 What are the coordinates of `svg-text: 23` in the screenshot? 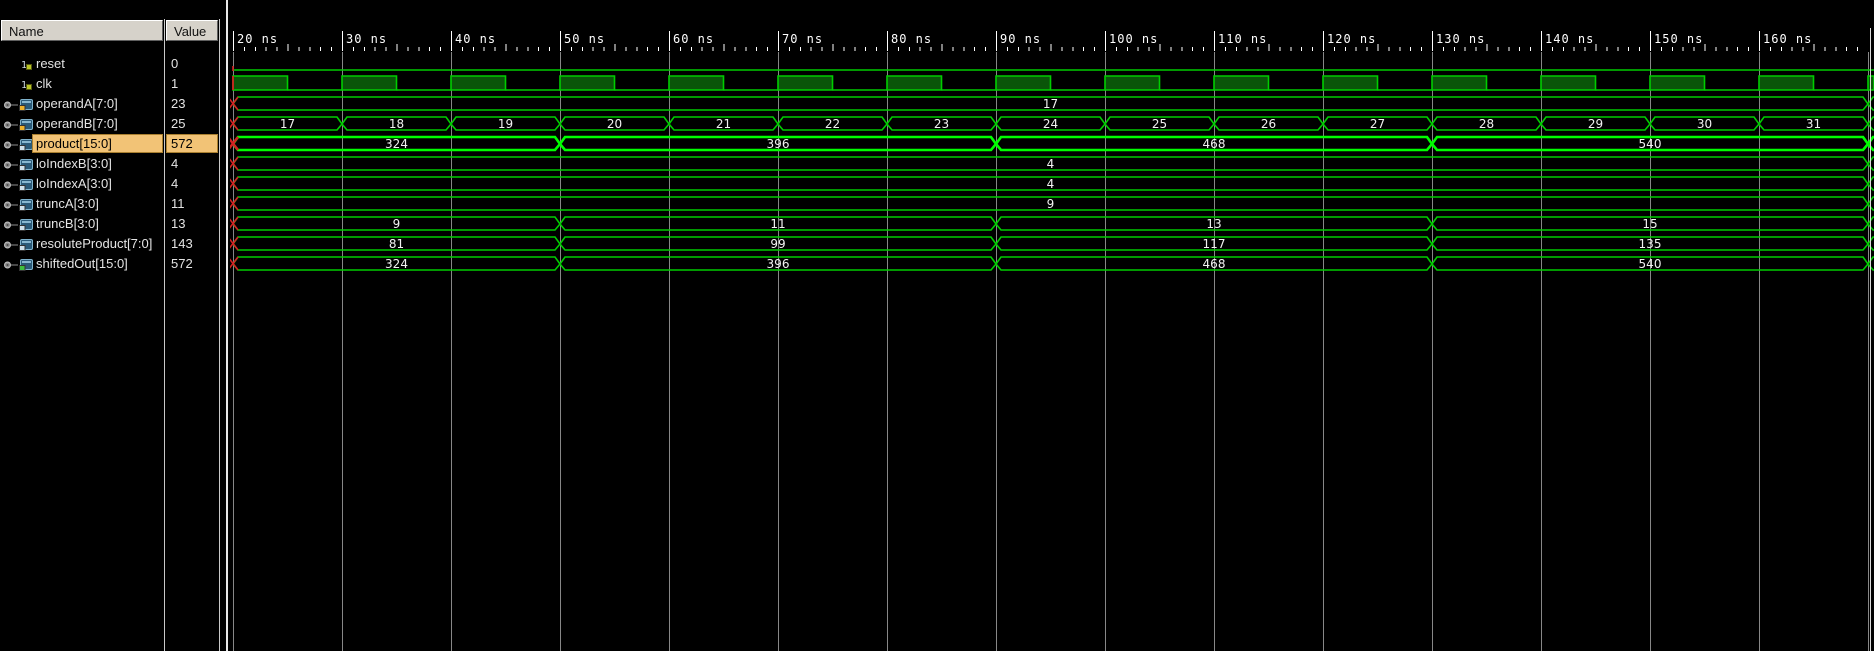 It's located at (941, 124).